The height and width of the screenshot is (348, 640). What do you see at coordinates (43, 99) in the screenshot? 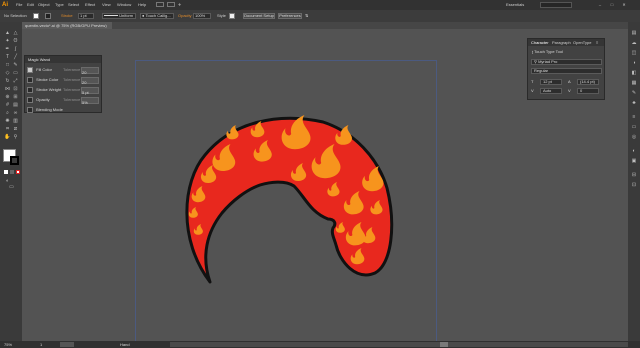
I see `opacity-row-label: Opacity` at bounding box center [43, 99].